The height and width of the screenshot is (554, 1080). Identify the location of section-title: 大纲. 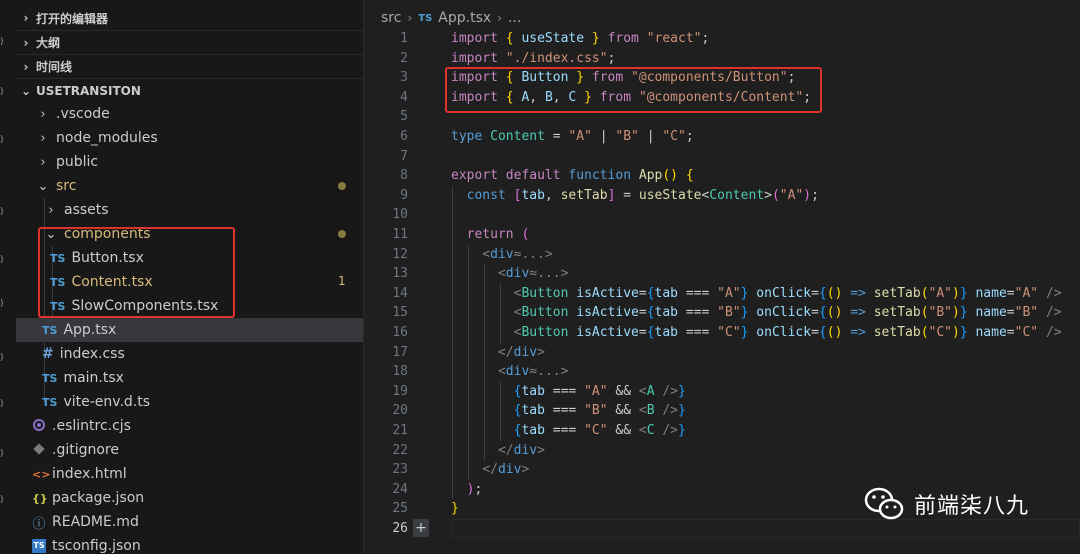
(48, 43).